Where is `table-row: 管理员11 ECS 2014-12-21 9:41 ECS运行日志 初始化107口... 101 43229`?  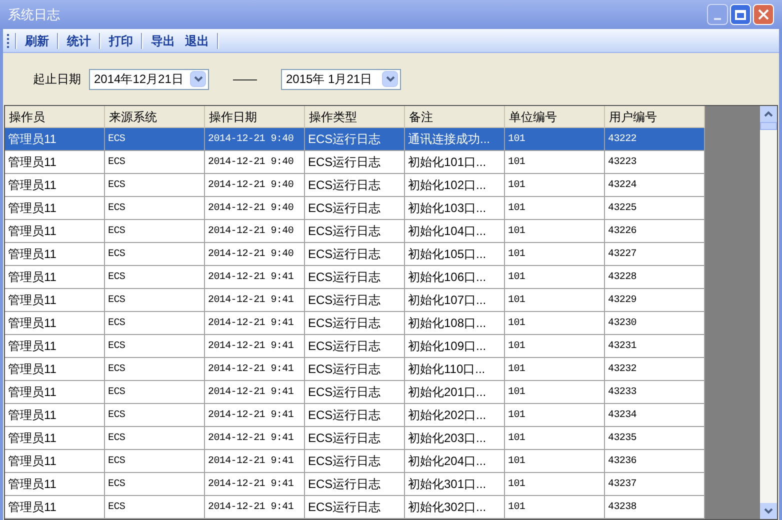
table-row: 管理员11 ECS 2014-12-21 9:41 ECS运行日志 初始化107口... 101 43229 is located at coordinates (355, 300).